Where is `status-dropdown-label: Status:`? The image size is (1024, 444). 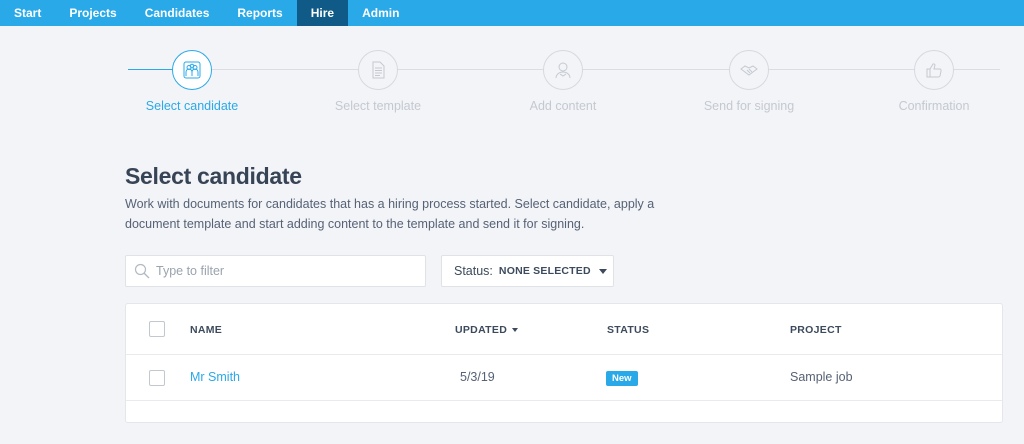 status-dropdown-label: Status: is located at coordinates (473, 271).